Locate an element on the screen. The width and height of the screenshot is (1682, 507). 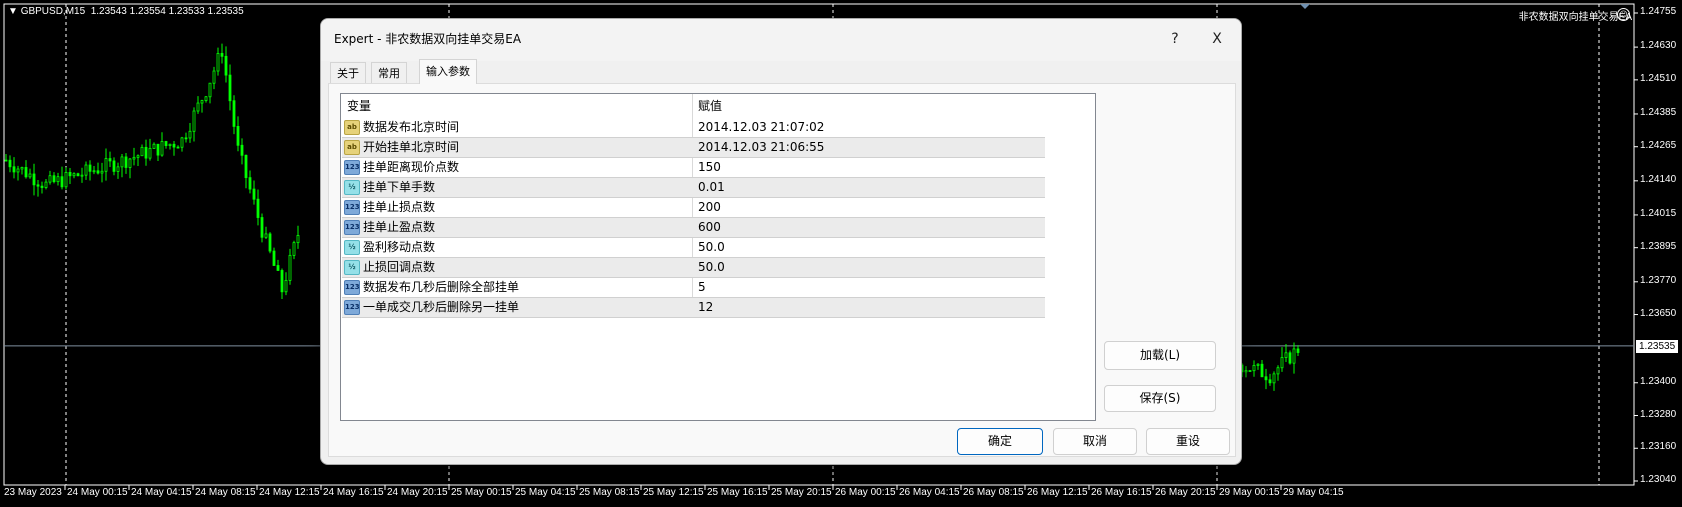
price-tick-label: 1.24385 is located at coordinates (1658, 112).